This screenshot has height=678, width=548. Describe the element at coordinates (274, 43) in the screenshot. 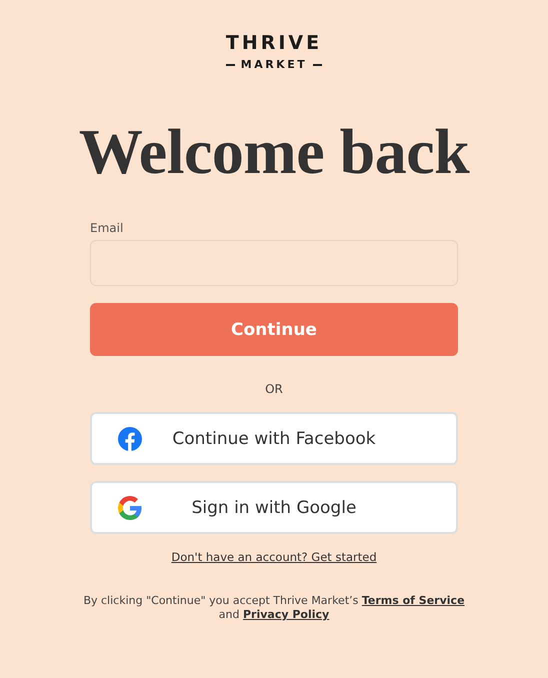

I see `logo-wordmark: THRIVE` at that location.